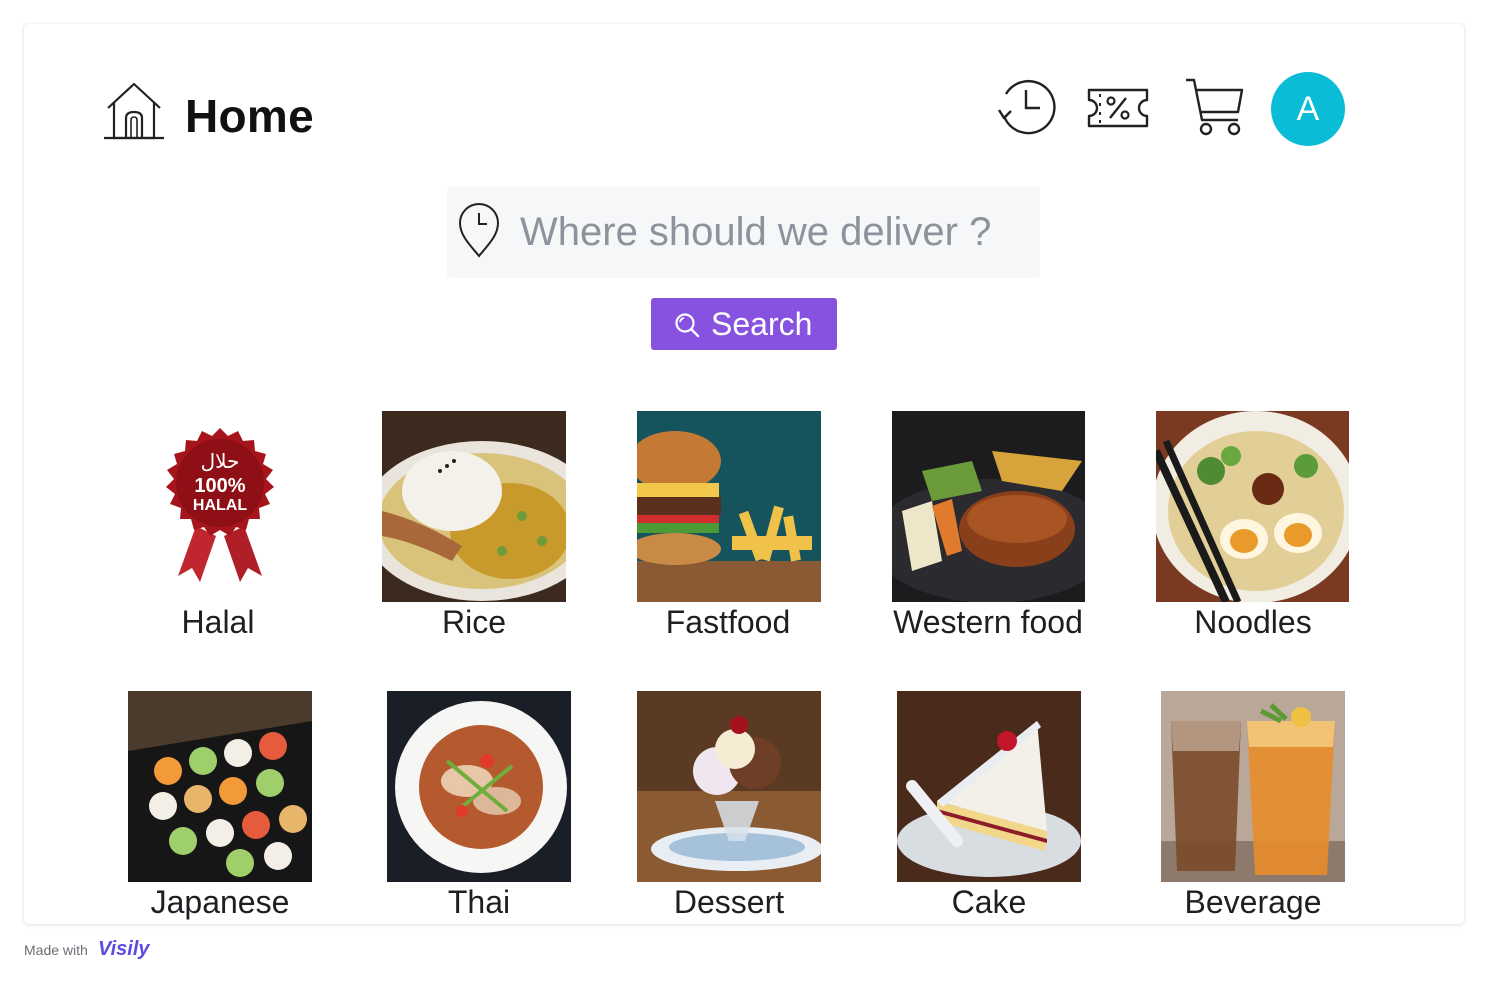 Image resolution: width=1488 pixels, height=988 pixels. Describe the element at coordinates (729, 786) in the screenshot. I see `dessert-image` at that location.